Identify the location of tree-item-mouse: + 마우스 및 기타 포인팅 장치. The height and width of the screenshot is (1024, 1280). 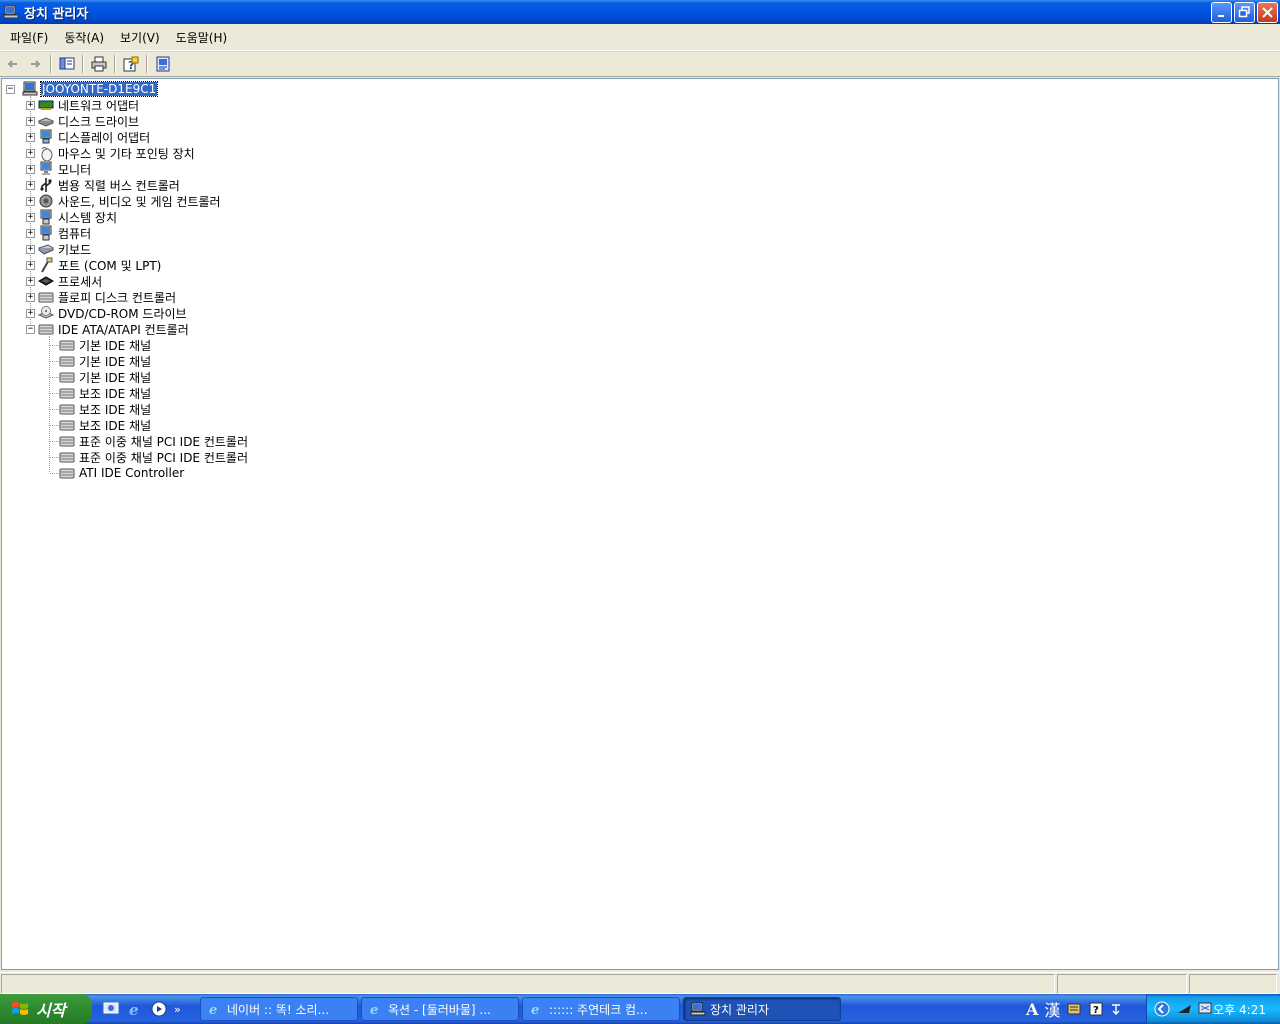
(111, 153).